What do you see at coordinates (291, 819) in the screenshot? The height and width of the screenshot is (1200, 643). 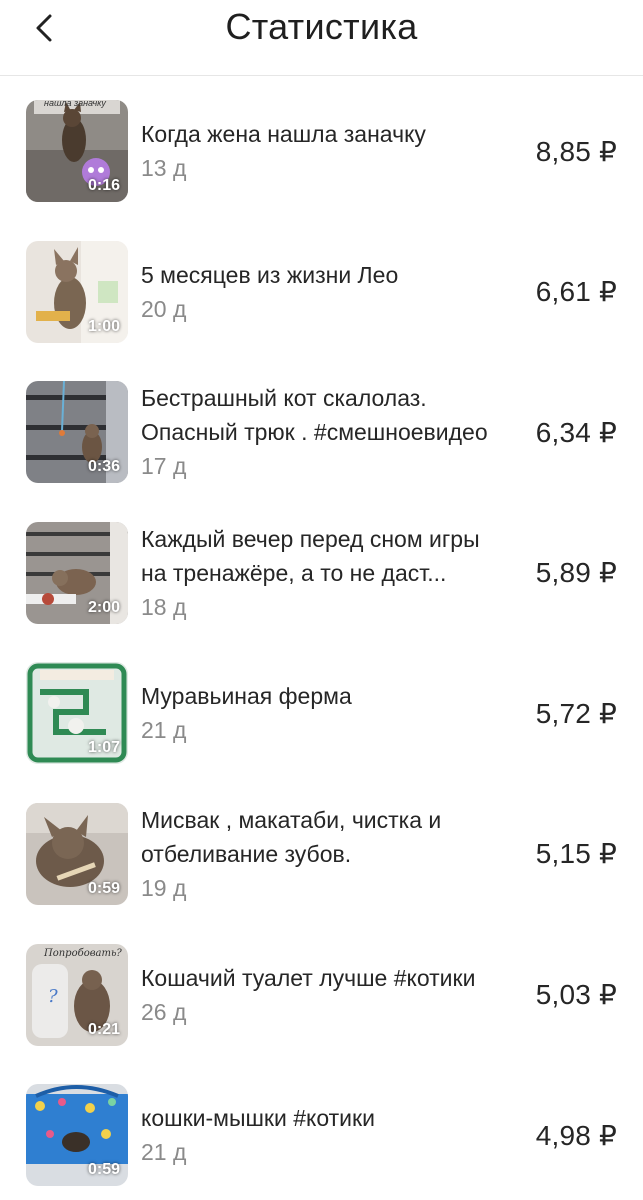 I see `video-title: Мисвак , макатаби, чистка и` at bounding box center [291, 819].